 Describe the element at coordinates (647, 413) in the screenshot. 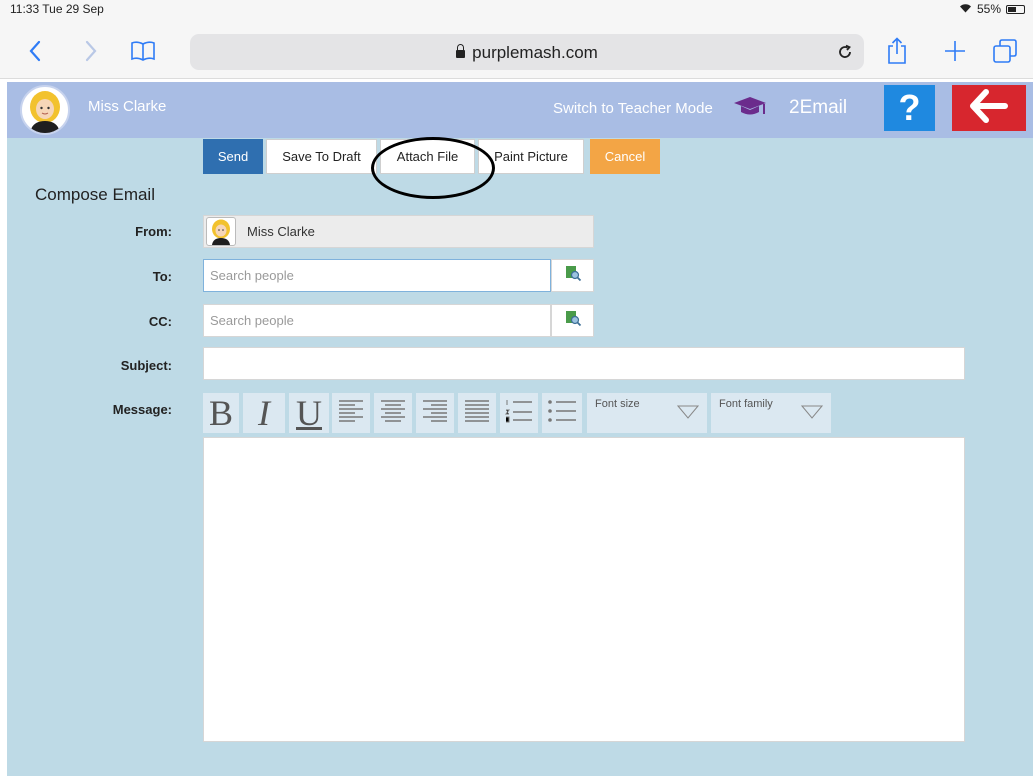

I see `font-size-select: Font size` at that location.